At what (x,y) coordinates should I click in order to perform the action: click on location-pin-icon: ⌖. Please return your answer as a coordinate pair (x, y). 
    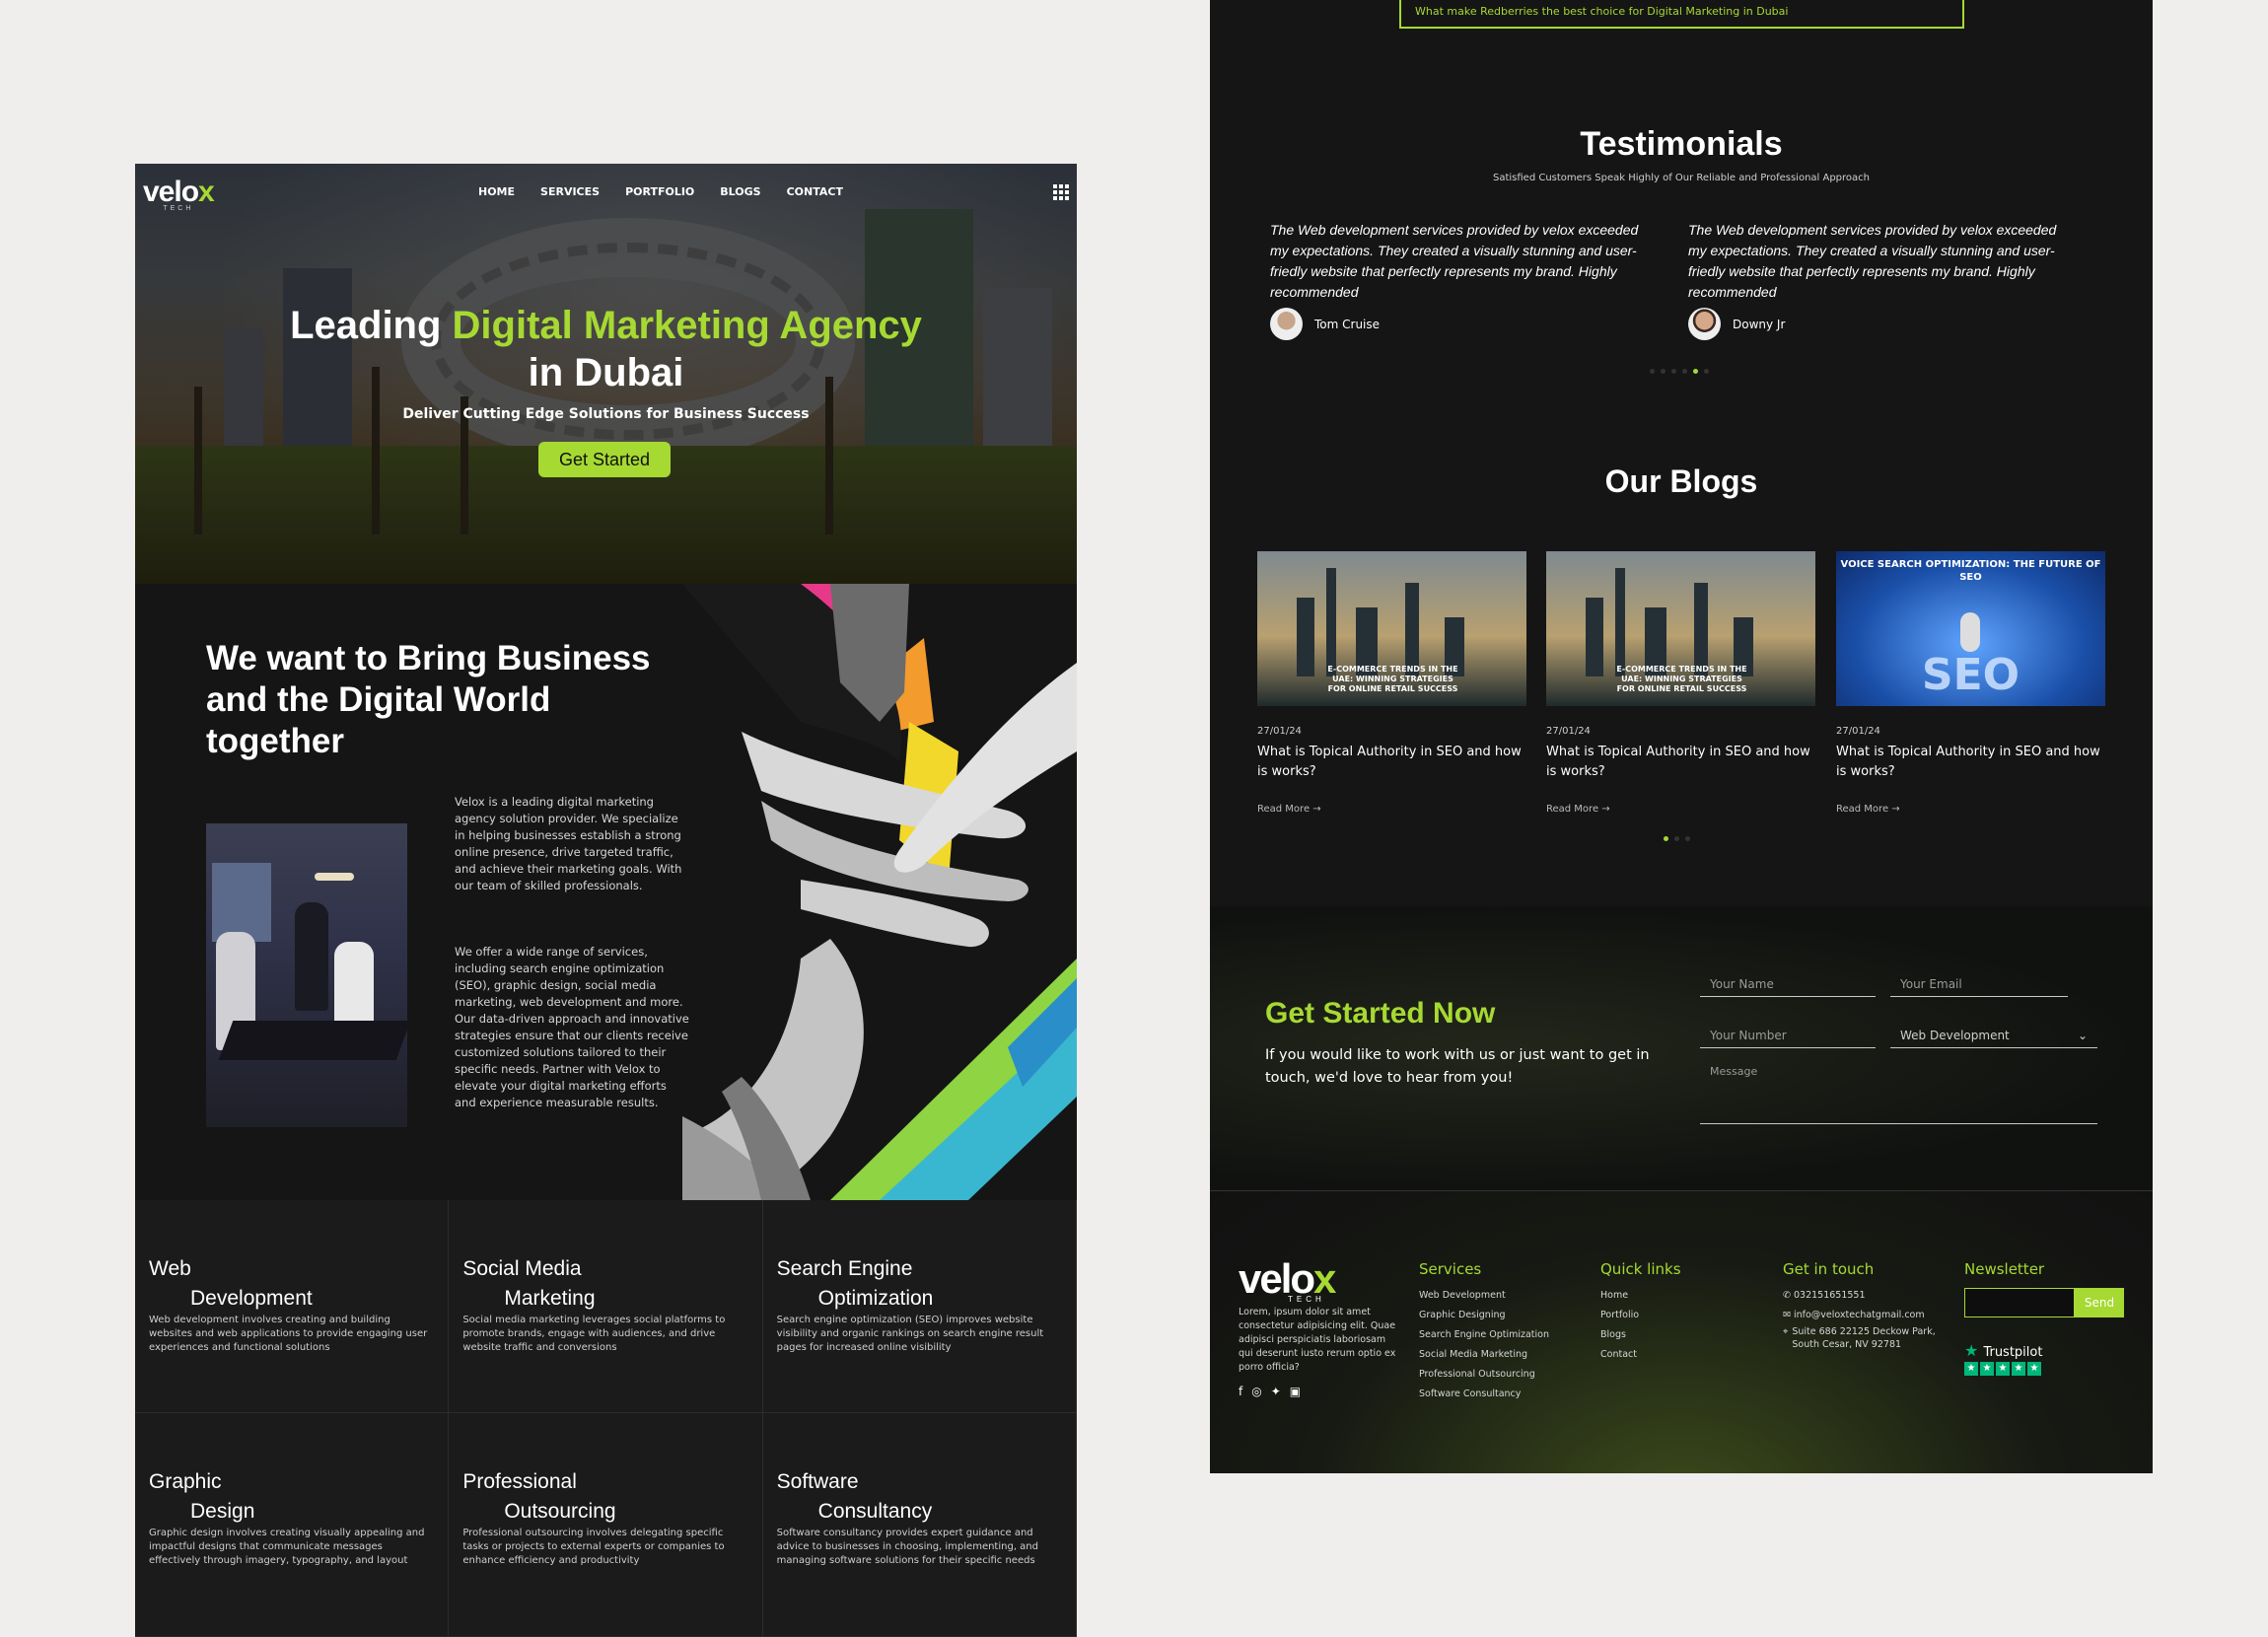
    Looking at the image, I should click on (1786, 1331).